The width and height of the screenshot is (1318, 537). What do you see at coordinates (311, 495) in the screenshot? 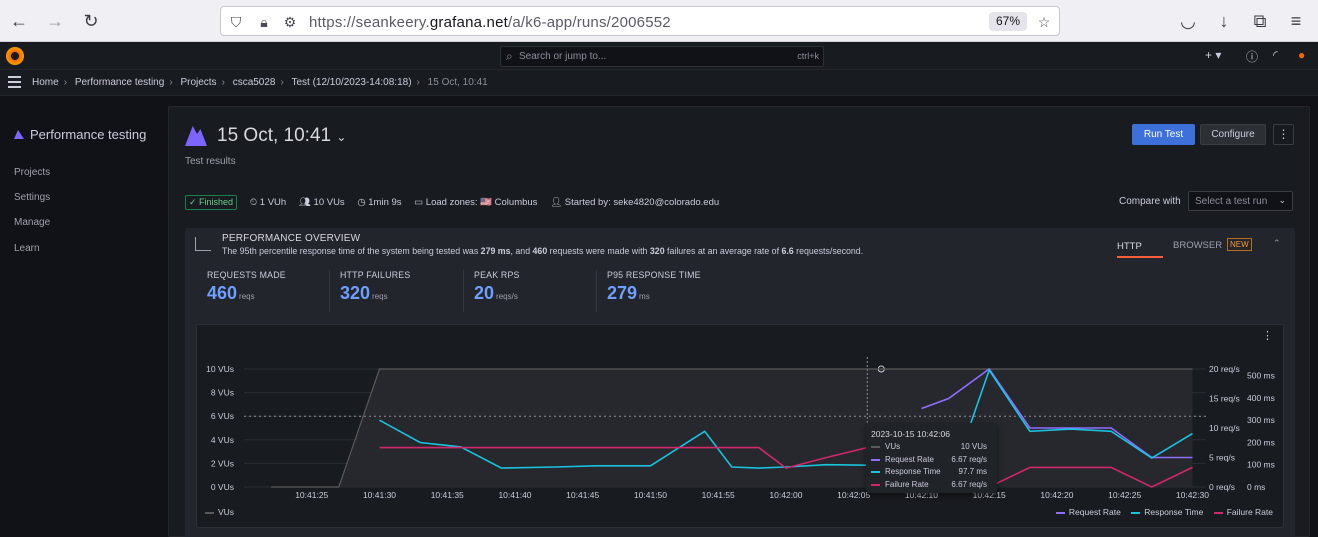
I see `x-tick-label: 10:41:25` at bounding box center [311, 495].